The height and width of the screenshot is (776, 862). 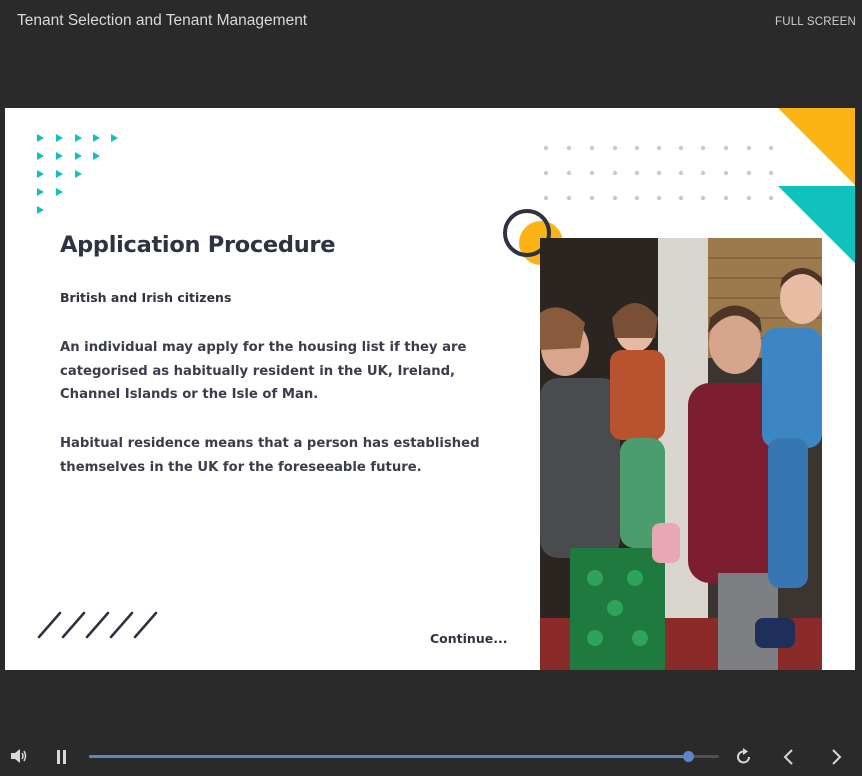 What do you see at coordinates (97, 625) in the screenshot?
I see `slash-lines-decoration` at bounding box center [97, 625].